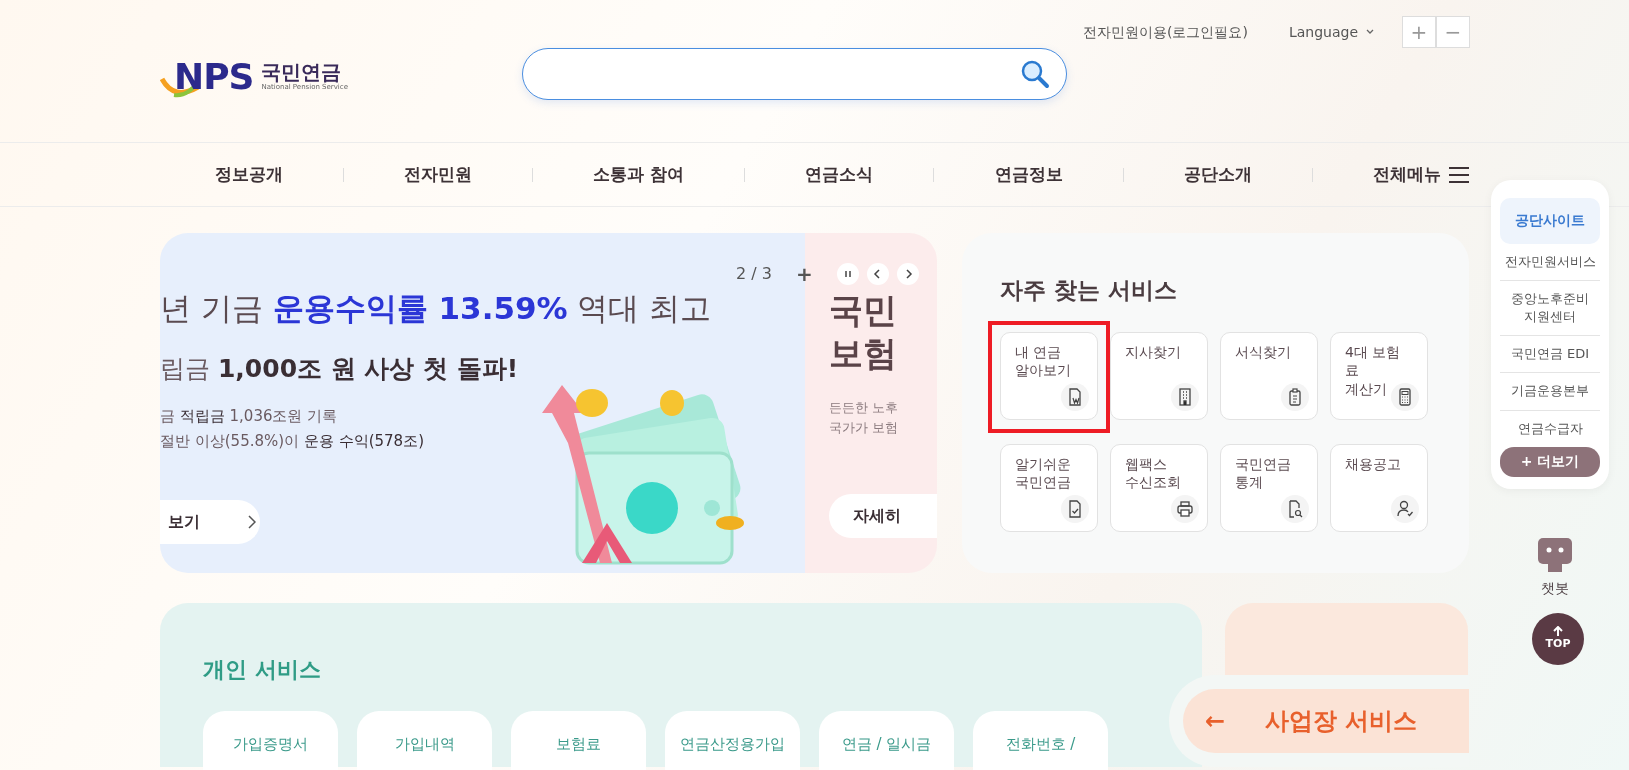 The image size is (1629, 770). What do you see at coordinates (1217, 174) in the screenshot?
I see `nav-link: 공단소개` at bounding box center [1217, 174].